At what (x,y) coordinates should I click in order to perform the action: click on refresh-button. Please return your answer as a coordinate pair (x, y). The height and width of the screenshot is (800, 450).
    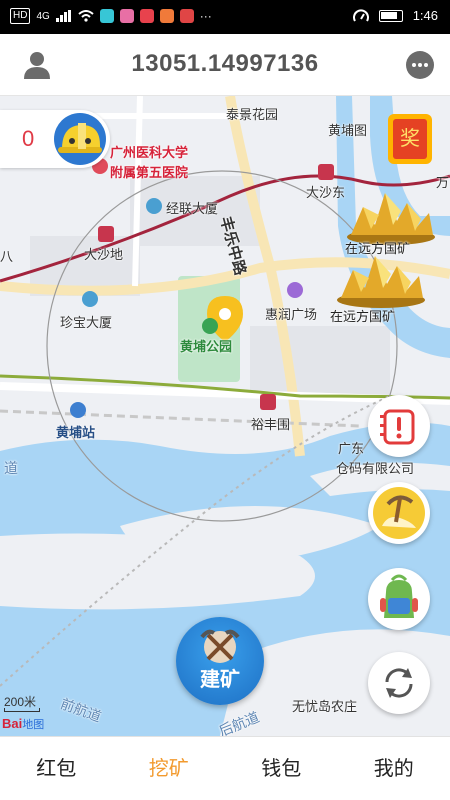
    Looking at the image, I should click on (399, 683).